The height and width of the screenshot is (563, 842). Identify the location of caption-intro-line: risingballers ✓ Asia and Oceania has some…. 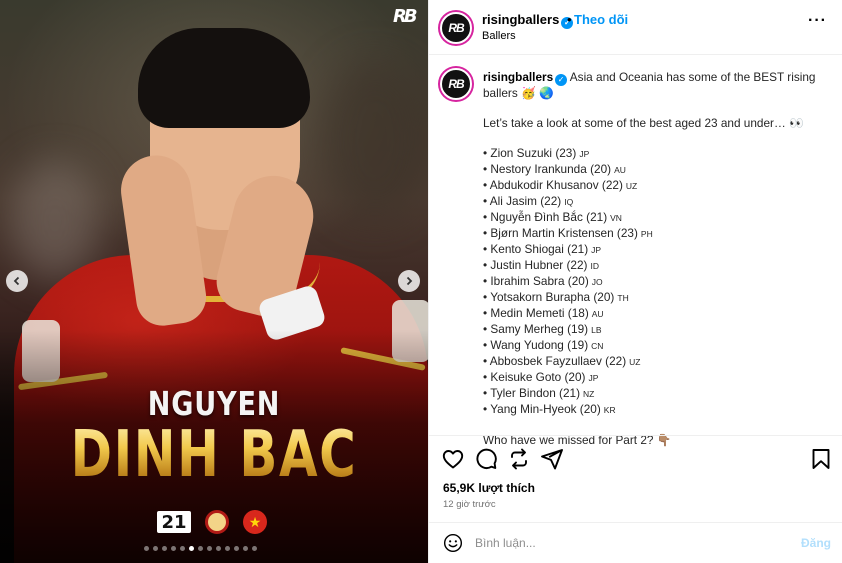
(655, 78).